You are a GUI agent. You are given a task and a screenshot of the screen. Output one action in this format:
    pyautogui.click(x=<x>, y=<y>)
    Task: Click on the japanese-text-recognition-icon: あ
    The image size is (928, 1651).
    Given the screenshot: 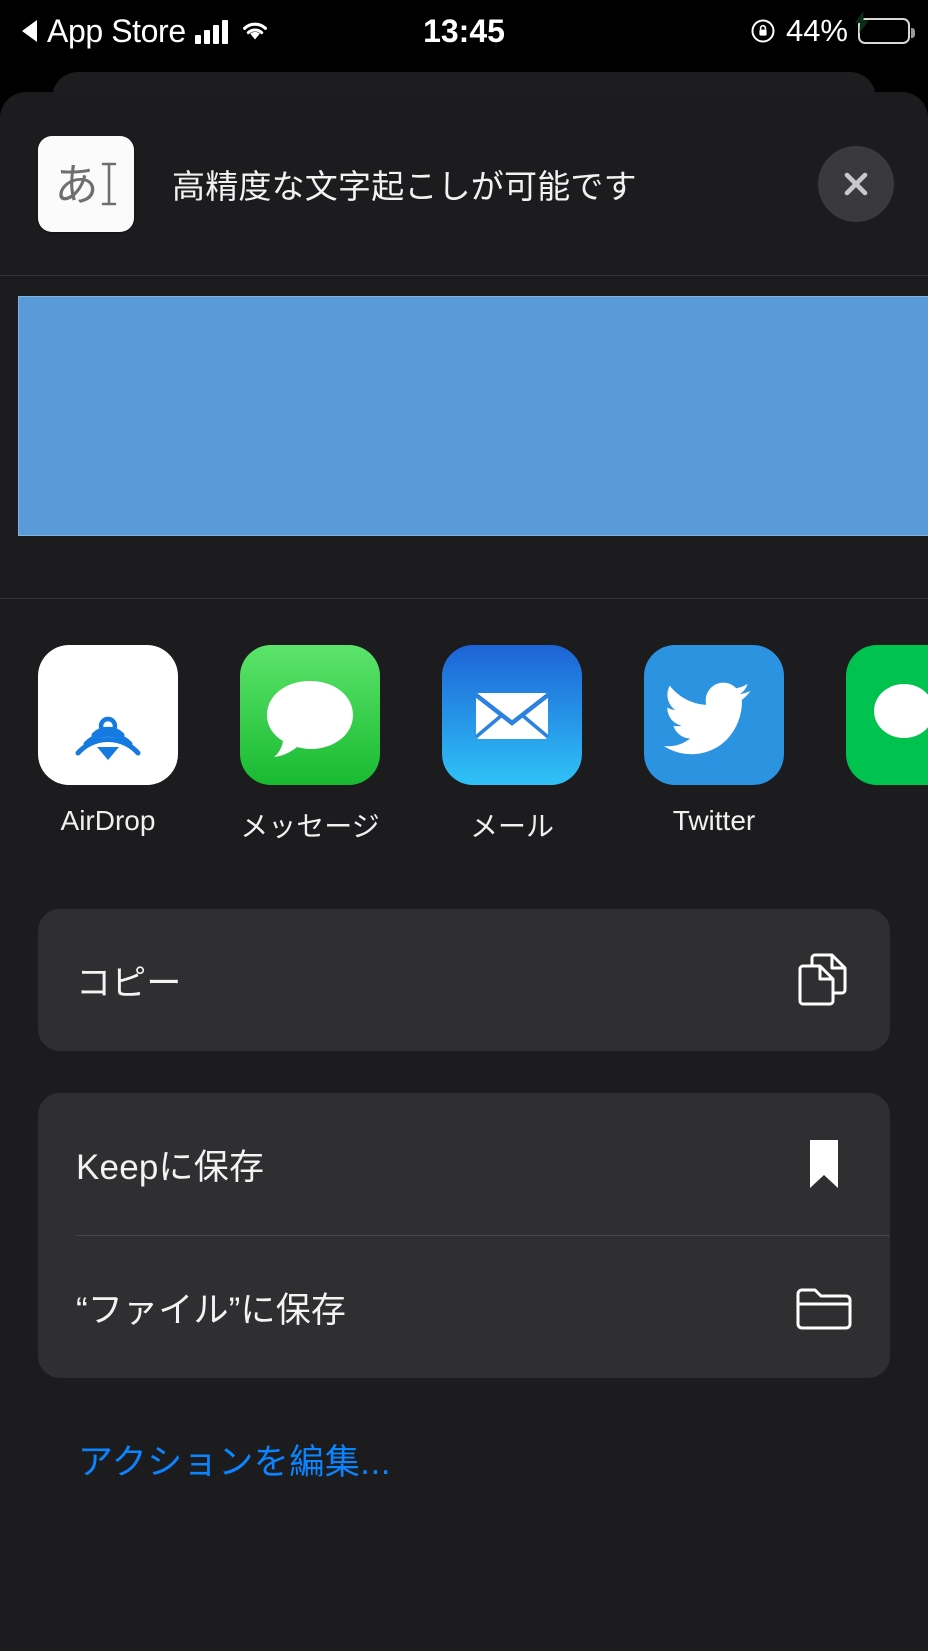 What is the action you would take?
    pyautogui.click(x=86, y=183)
    